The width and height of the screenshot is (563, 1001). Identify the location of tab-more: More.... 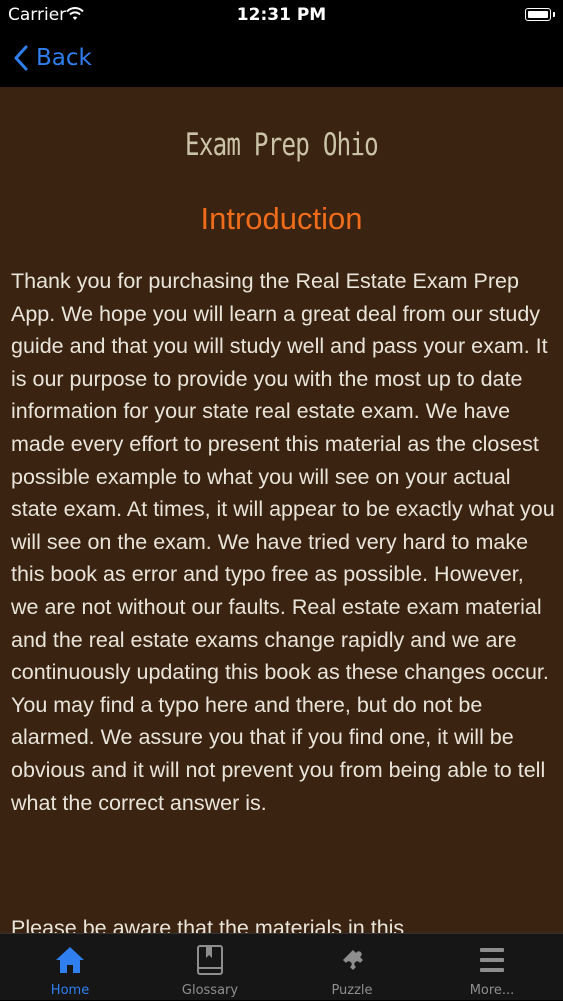
(492, 967).